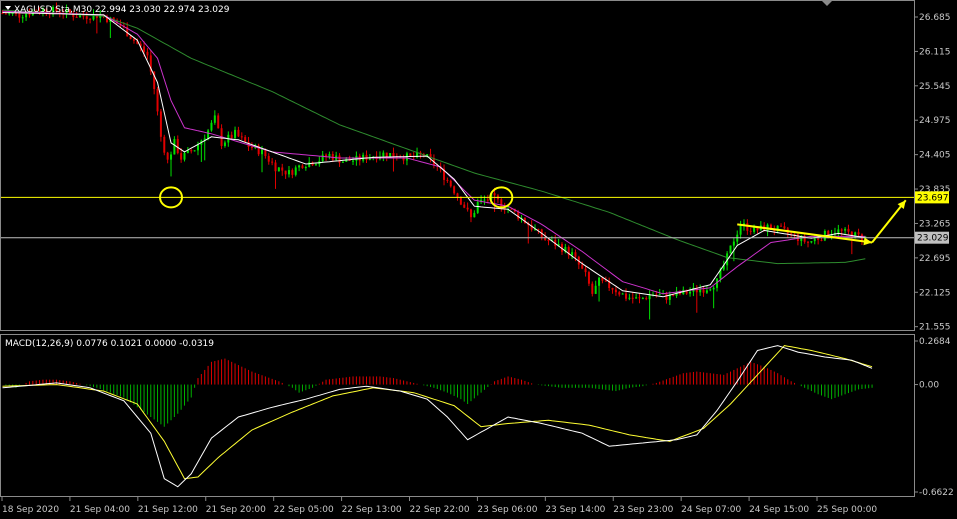 The image size is (957, 519). Describe the element at coordinates (372, 510) in the screenshot. I see `time-tick-label: 22 Sep 13:00` at that location.